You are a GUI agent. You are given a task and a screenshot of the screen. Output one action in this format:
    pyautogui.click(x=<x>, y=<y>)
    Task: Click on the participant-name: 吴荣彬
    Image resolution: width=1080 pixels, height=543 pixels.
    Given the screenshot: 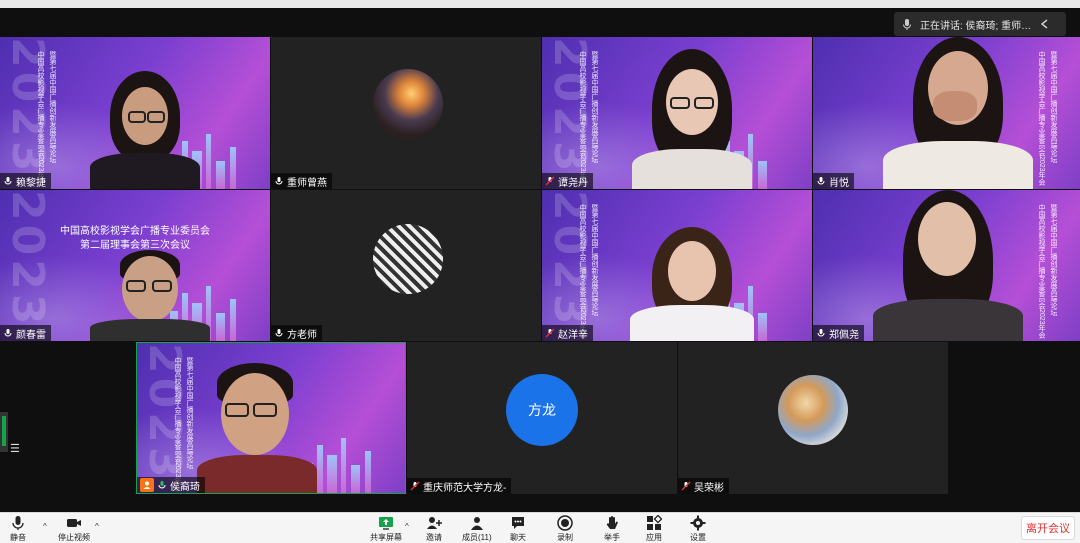 What is the action you would take?
    pyautogui.click(x=709, y=488)
    